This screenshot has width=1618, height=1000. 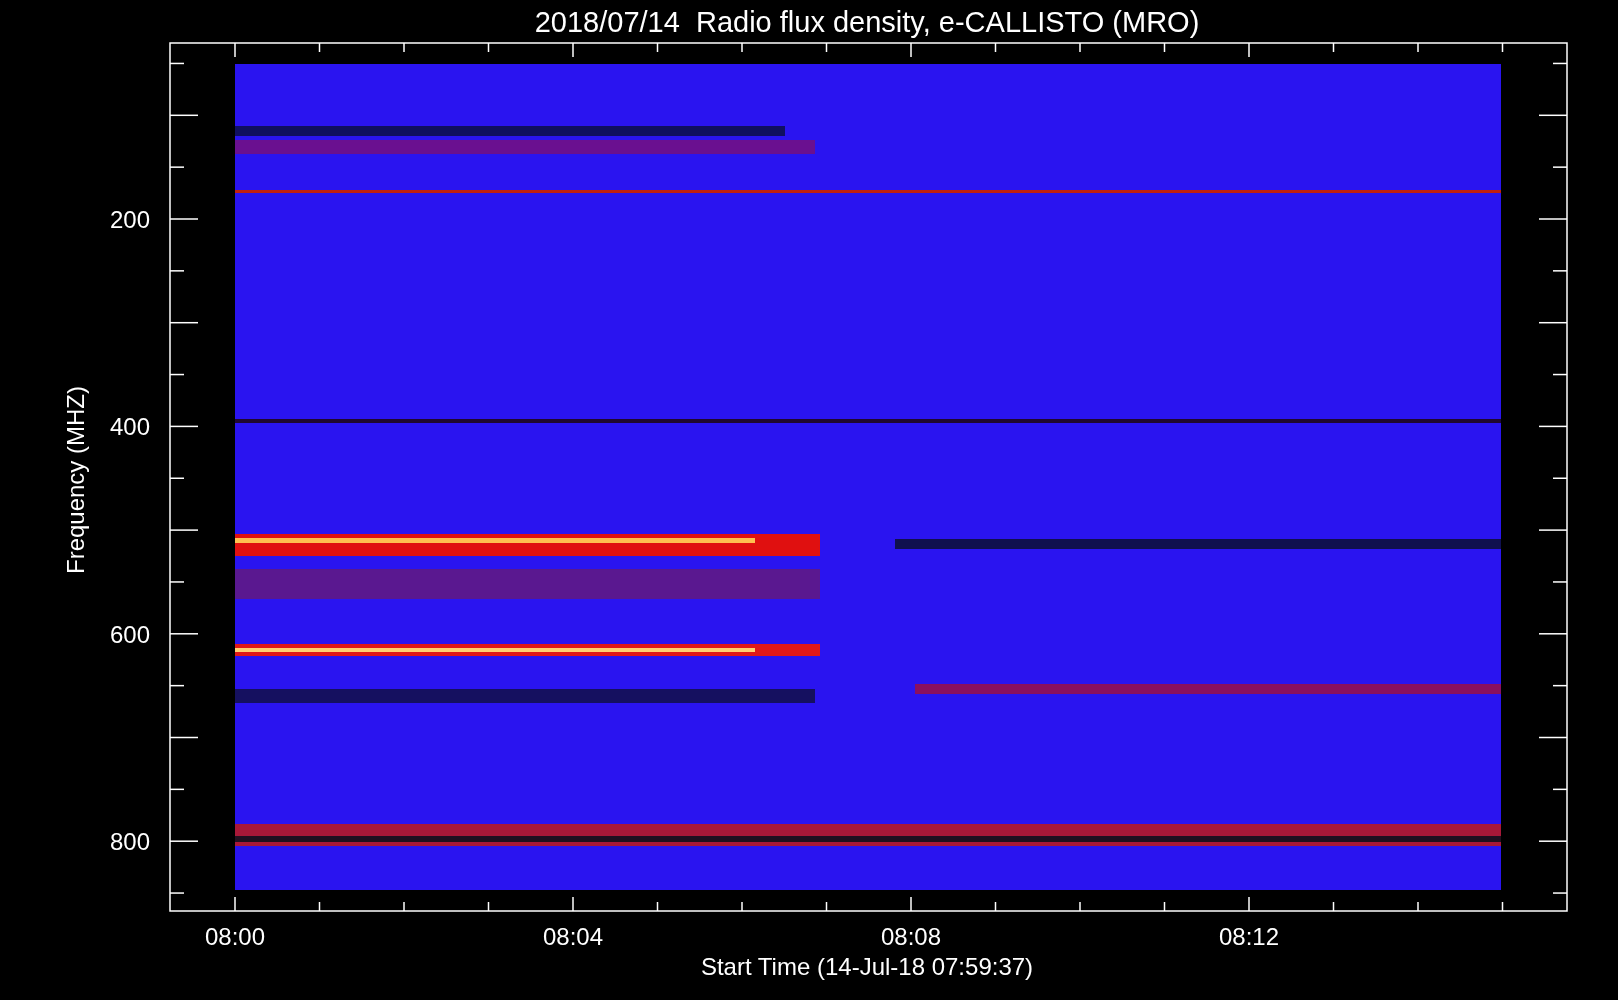 What do you see at coordinates (867, 966) in the screenshot?
I see `x-axis-label: Start Time (14-Jul-18 07:59:37)` at bounding box center [867, 966].